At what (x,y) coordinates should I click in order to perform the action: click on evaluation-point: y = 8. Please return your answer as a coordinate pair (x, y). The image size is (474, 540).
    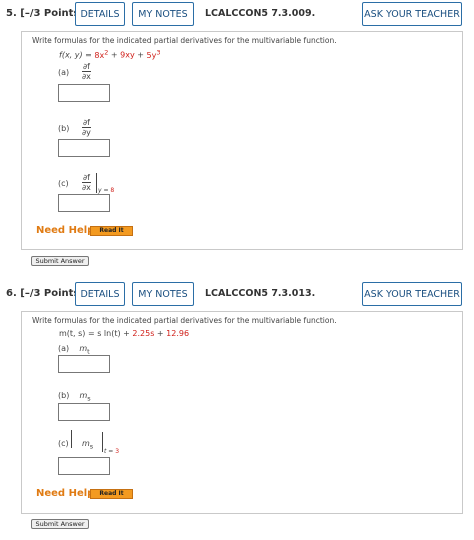
    Looking at the image, I should click on (106, 190).